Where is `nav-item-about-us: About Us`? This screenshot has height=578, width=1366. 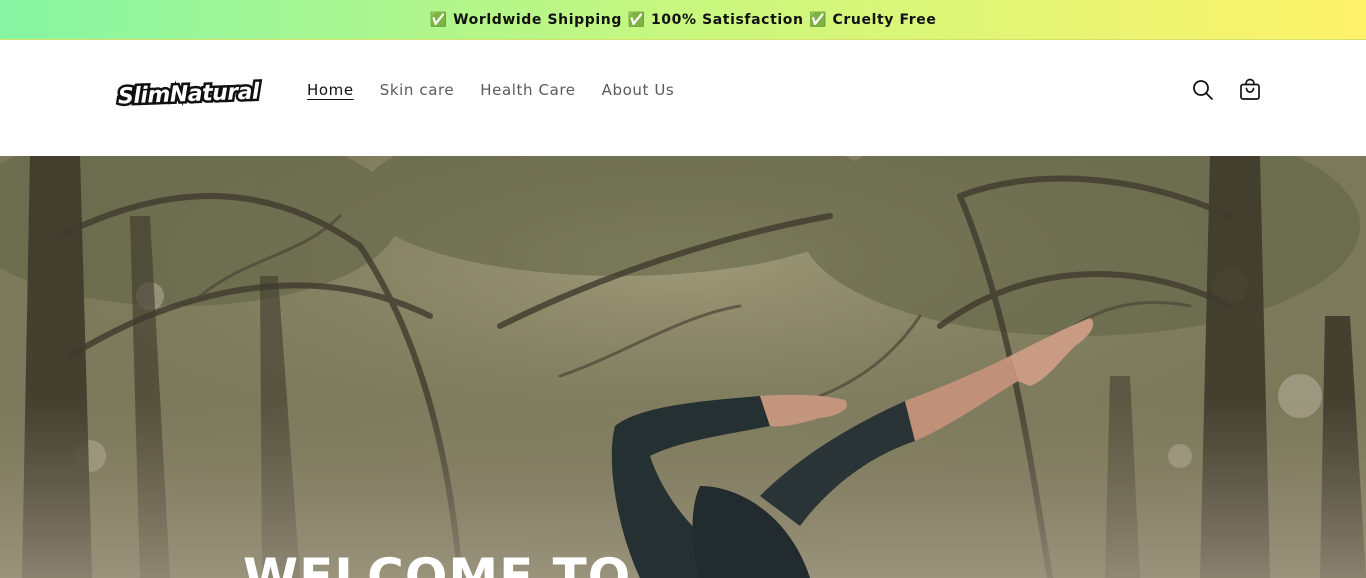
nav-item-about-us: About Us is located at coordinates (638, 90).